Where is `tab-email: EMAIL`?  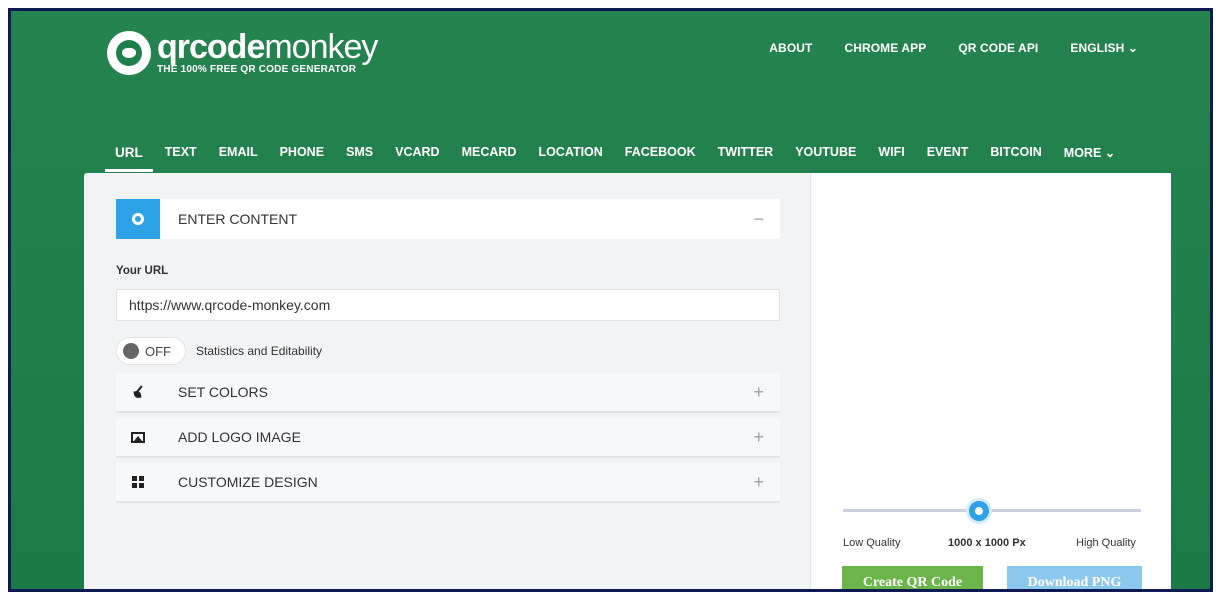 tab-email: EMAIL is located at coordinates (238, 155).